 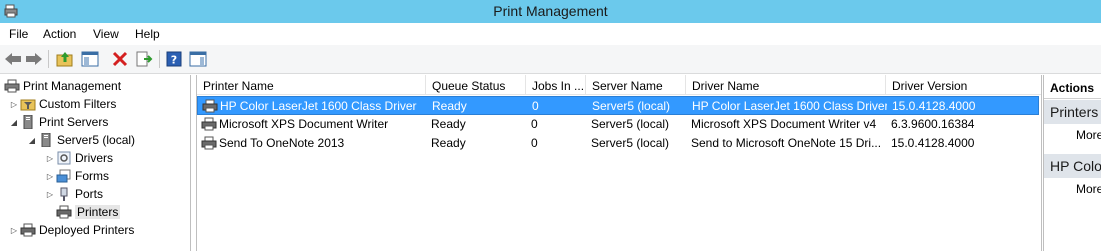 I want to click on driver-version-cell: 6.3.9600.16384, so click(x=933, y=124).